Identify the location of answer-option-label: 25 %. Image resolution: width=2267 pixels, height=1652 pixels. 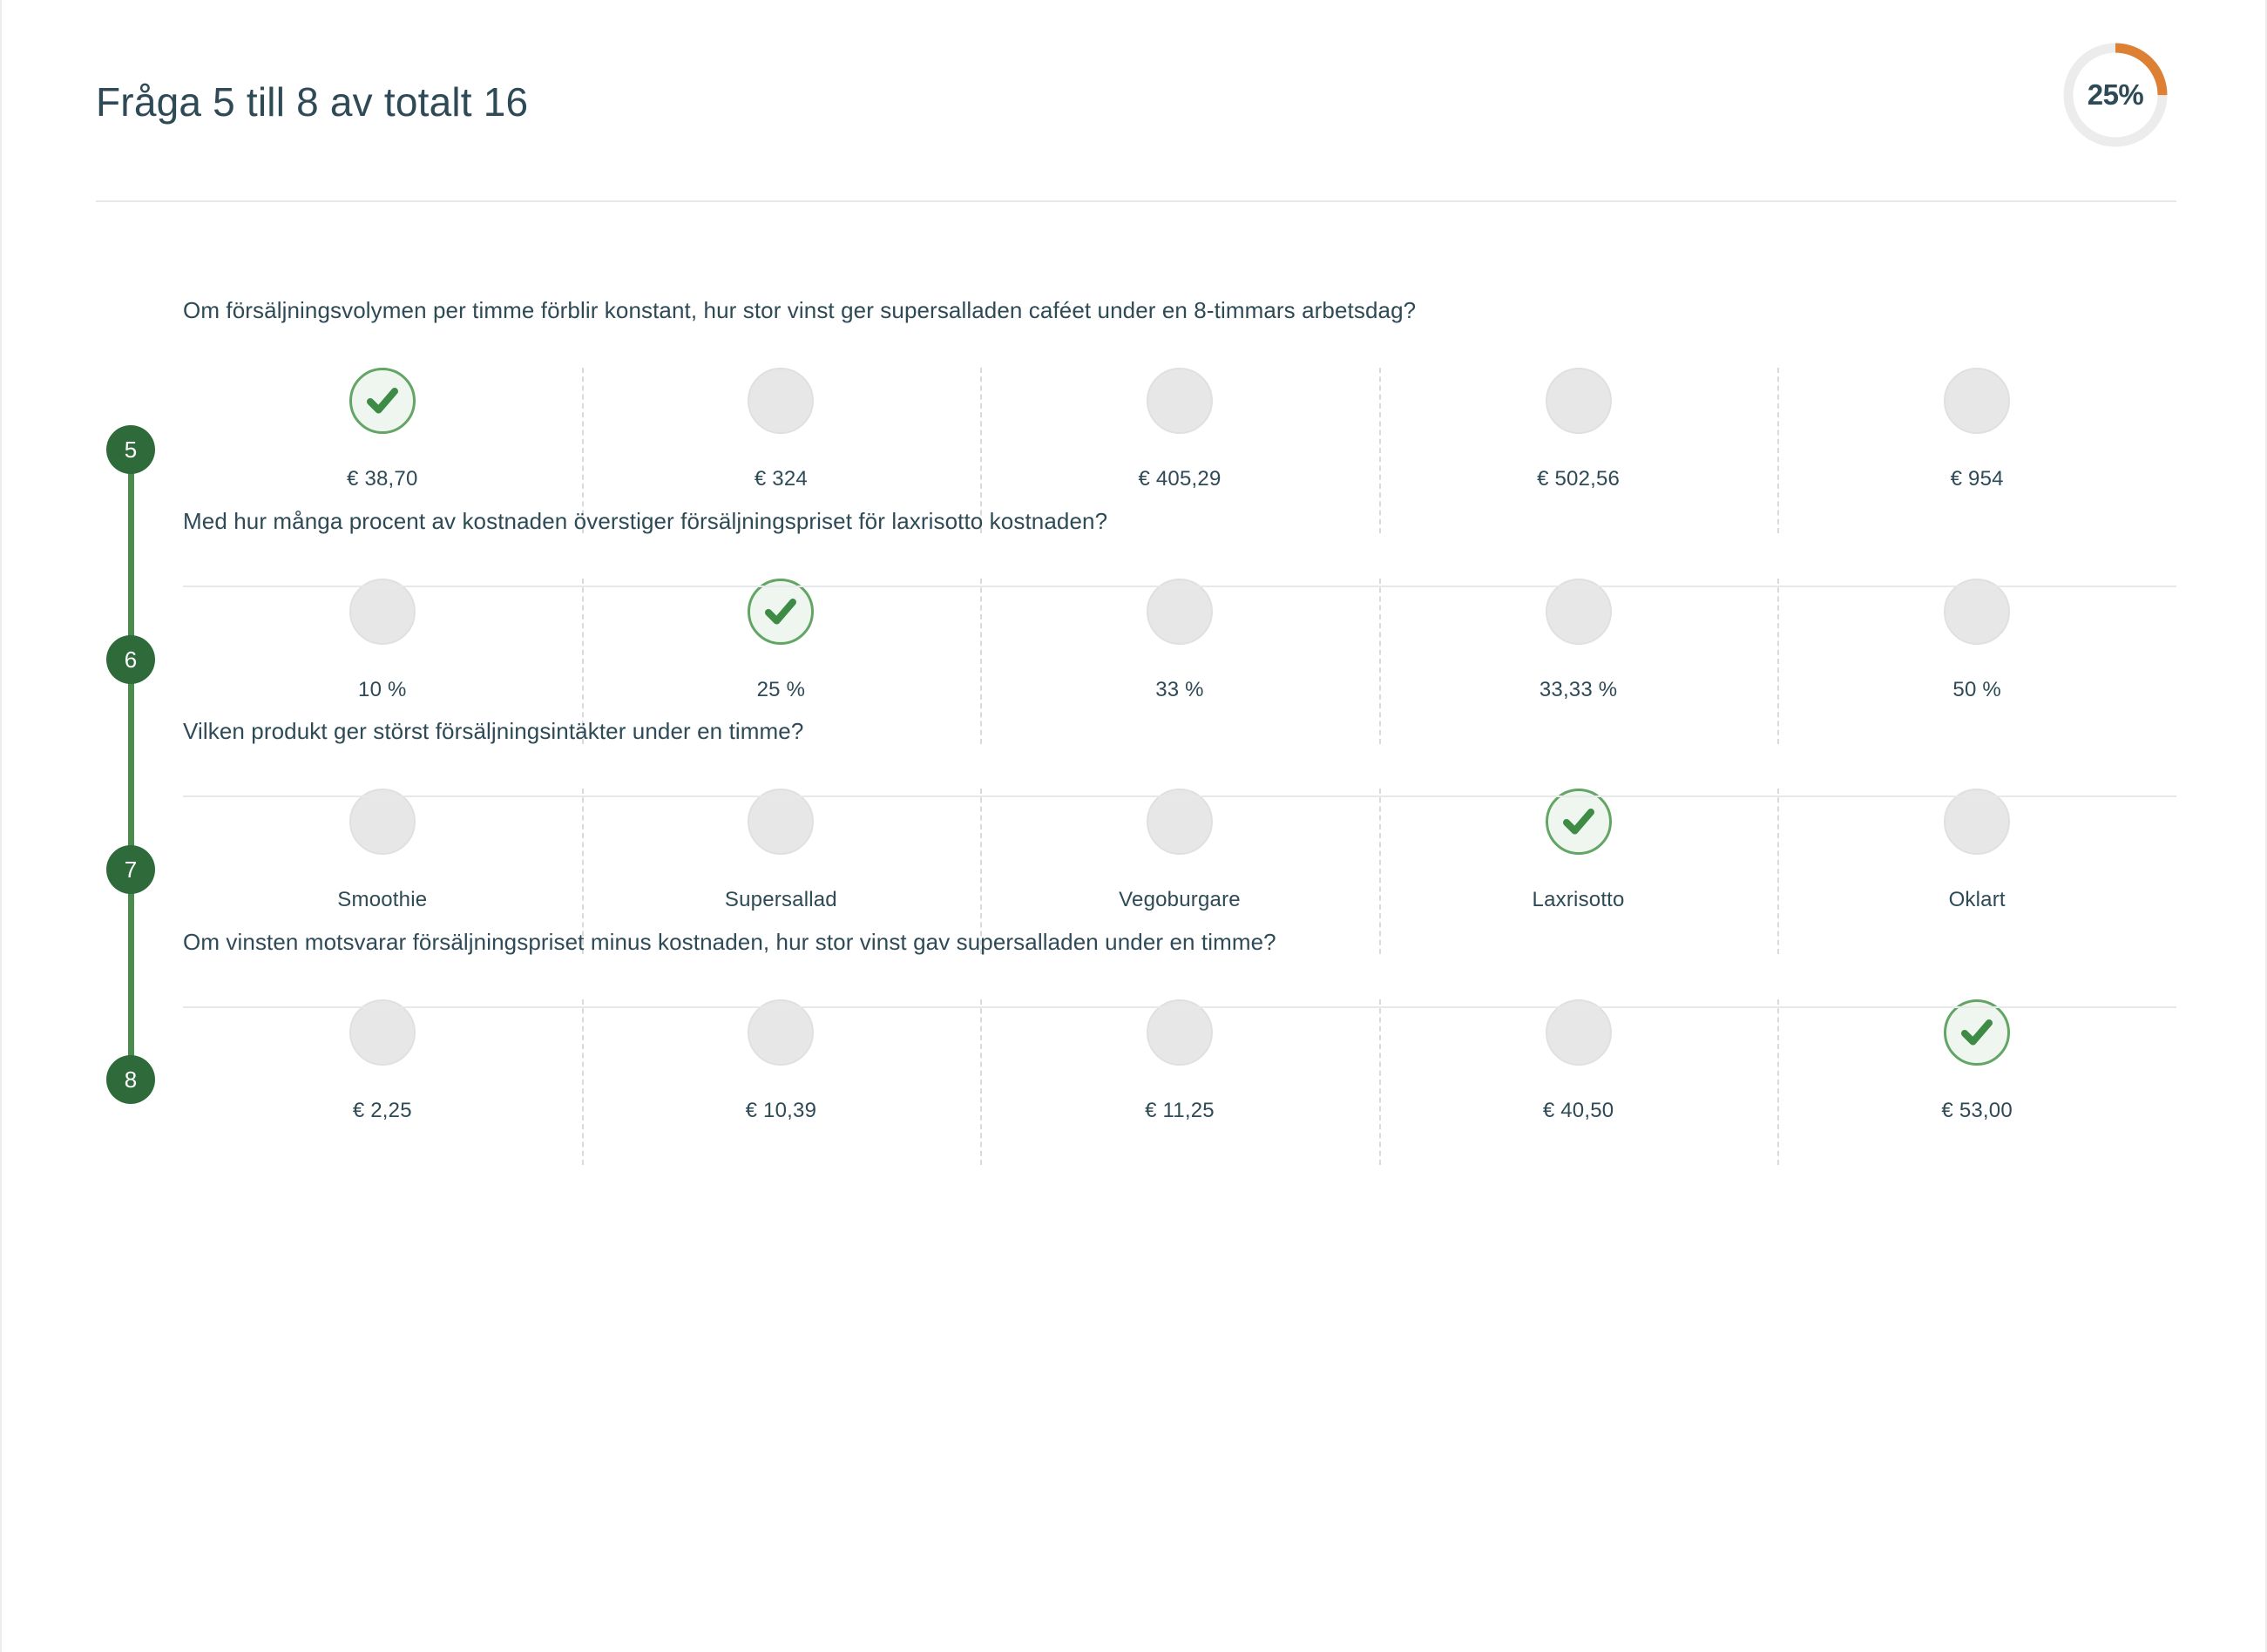
(781, 689).